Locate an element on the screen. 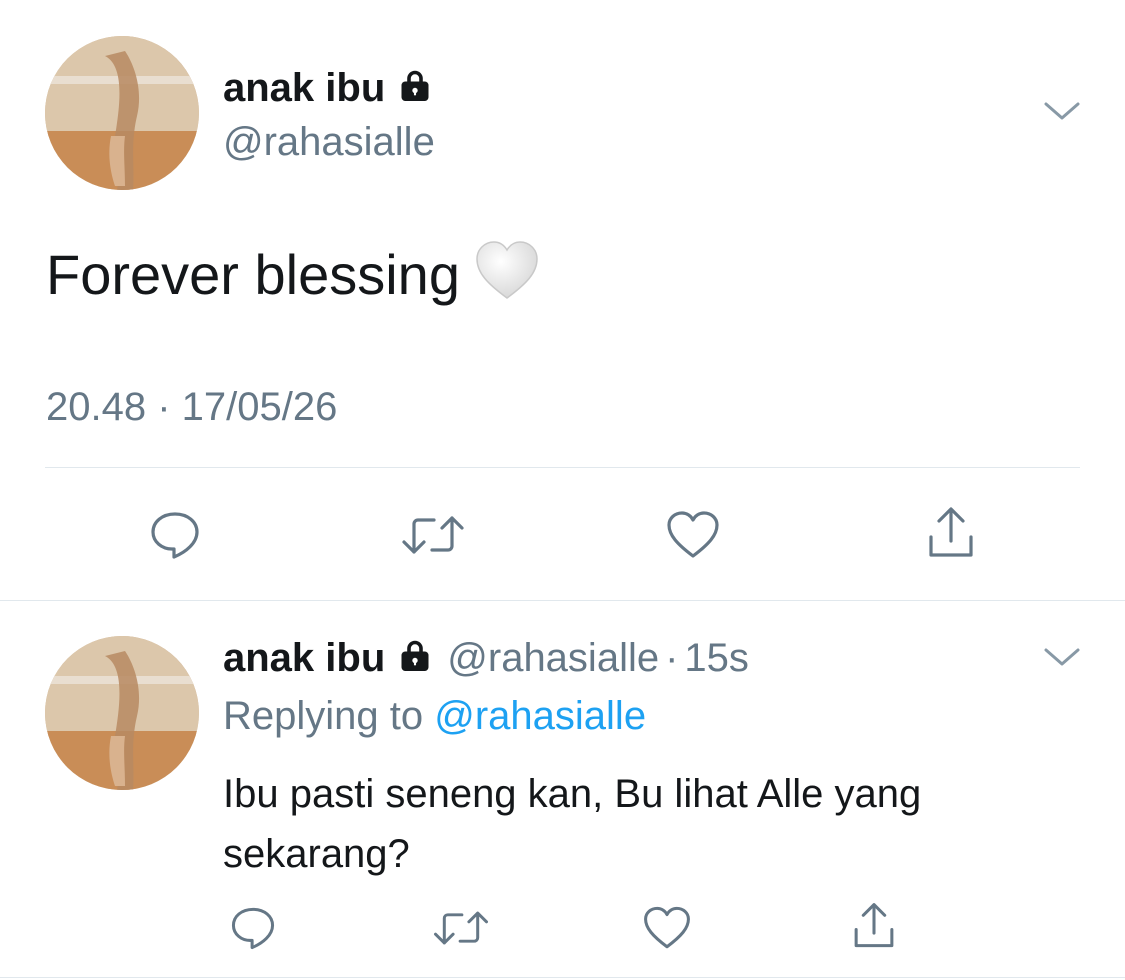  reply-avatar is located at coordinates (122, 713).